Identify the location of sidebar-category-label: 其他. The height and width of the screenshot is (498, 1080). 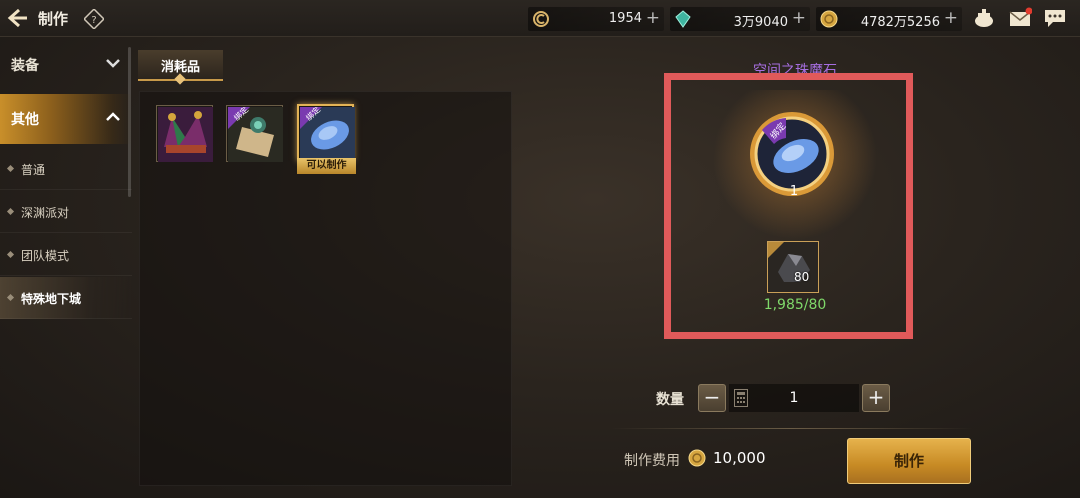
(25, 120).